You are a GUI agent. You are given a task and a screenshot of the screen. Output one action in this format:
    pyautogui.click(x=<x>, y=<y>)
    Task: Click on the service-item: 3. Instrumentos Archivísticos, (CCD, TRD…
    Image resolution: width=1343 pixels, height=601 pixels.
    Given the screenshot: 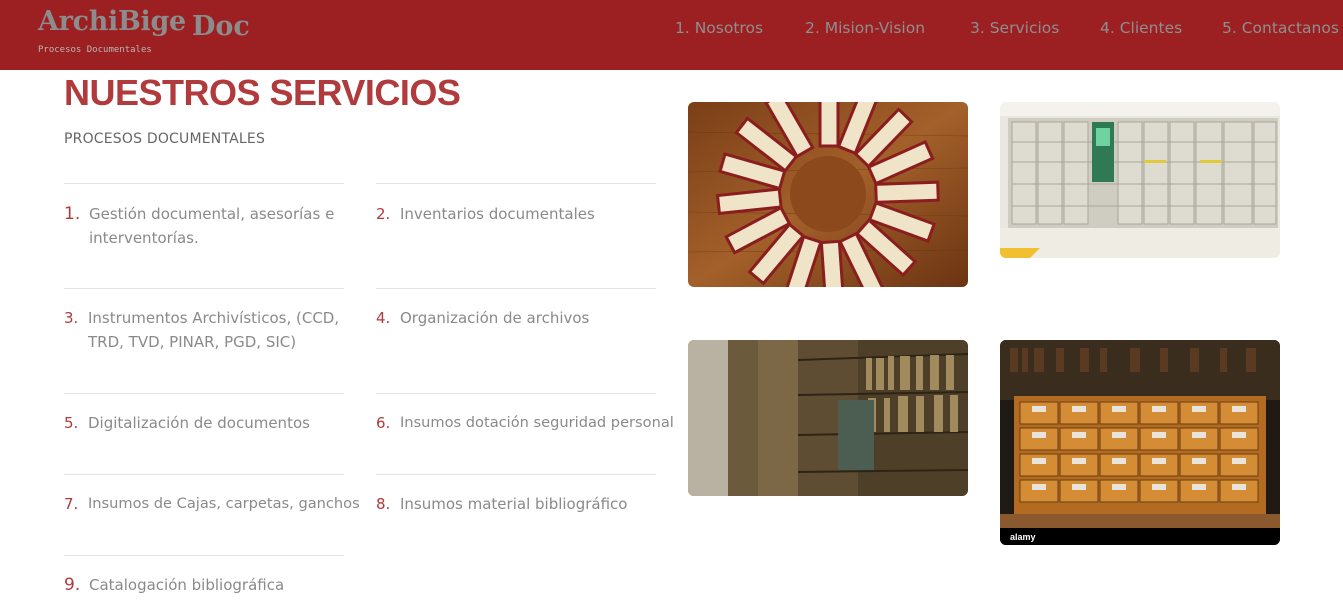 What is the action you would take?
    pyautogui.click(x=209, y=331)
    